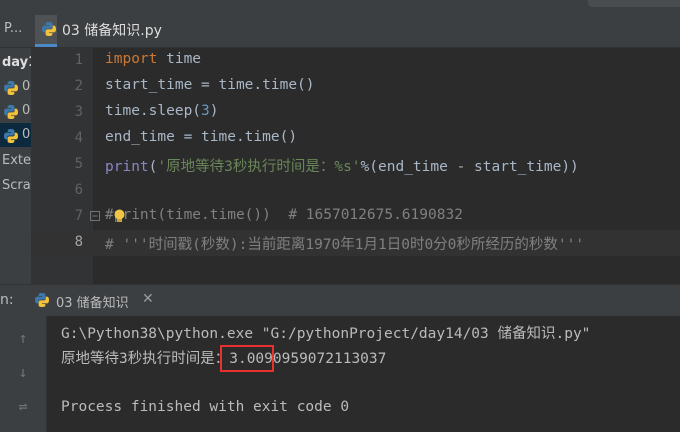 Image resolution: width=680 pixels, height=432 pixels. I want to click on code-token: %(end_time - start_time)), so click(469, 167).